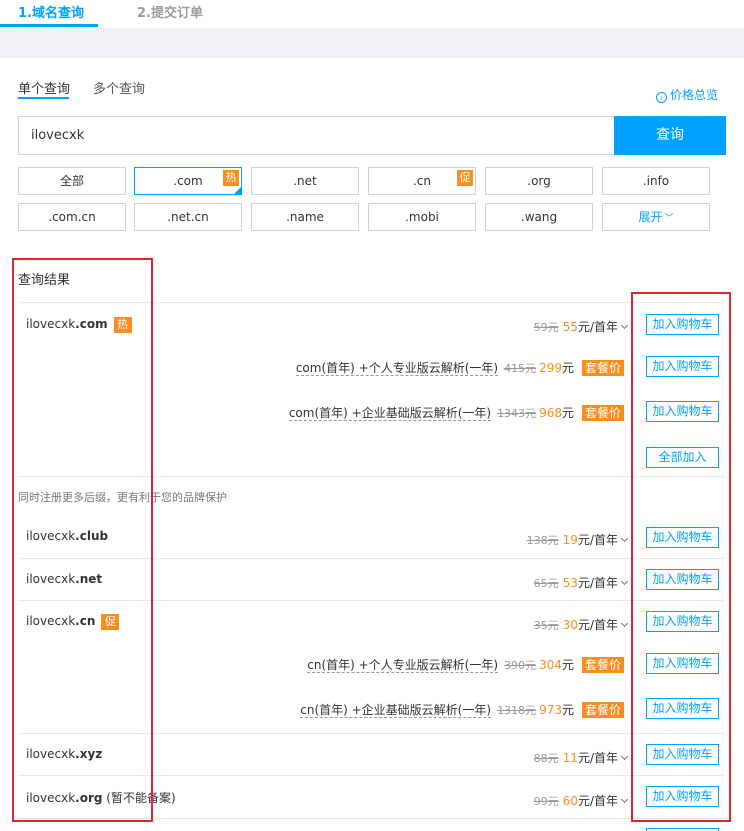 The width and height of the screenshot is (744, 831). I want to click on new-price: 30, so click(570, 625).